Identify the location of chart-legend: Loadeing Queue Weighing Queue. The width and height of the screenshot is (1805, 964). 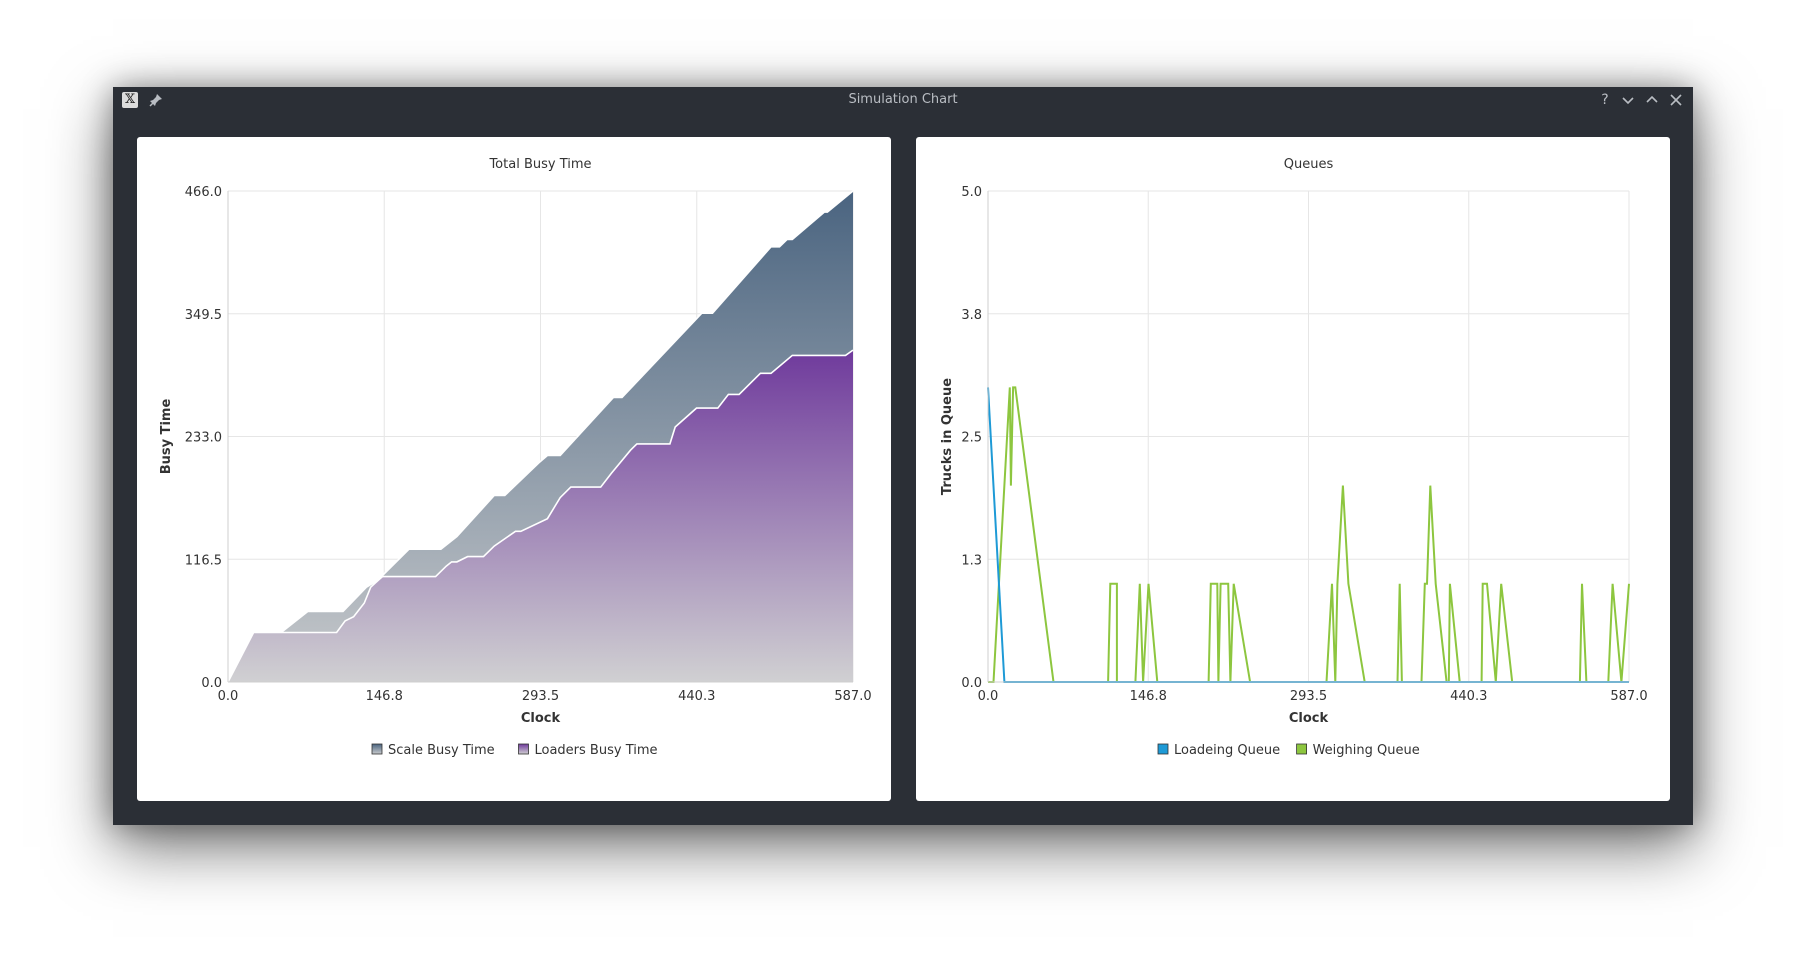
(1288, 750).